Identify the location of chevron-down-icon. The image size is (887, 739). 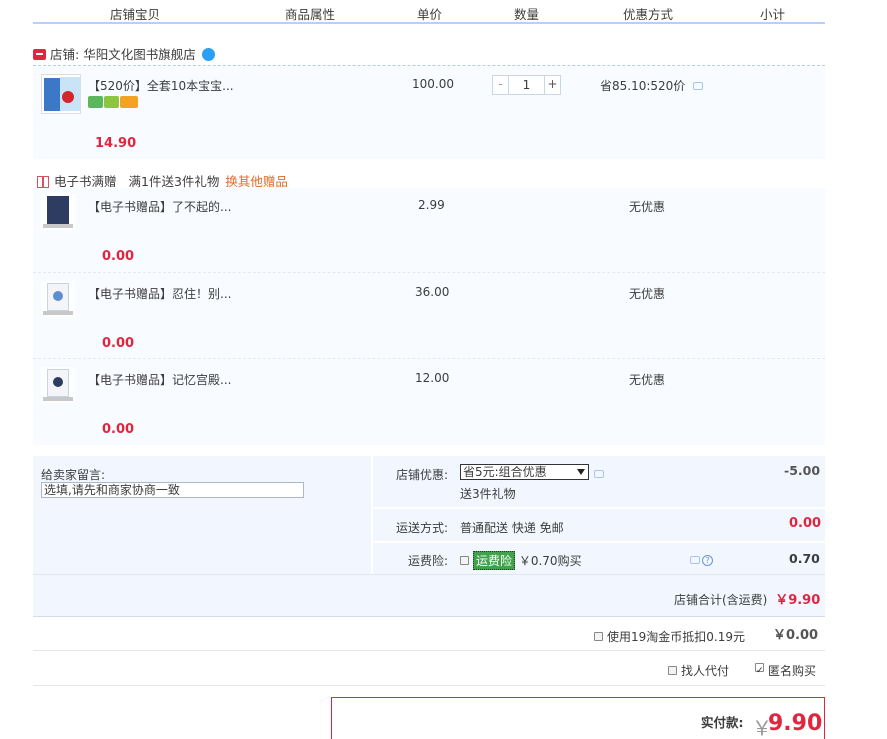
(581, 472).